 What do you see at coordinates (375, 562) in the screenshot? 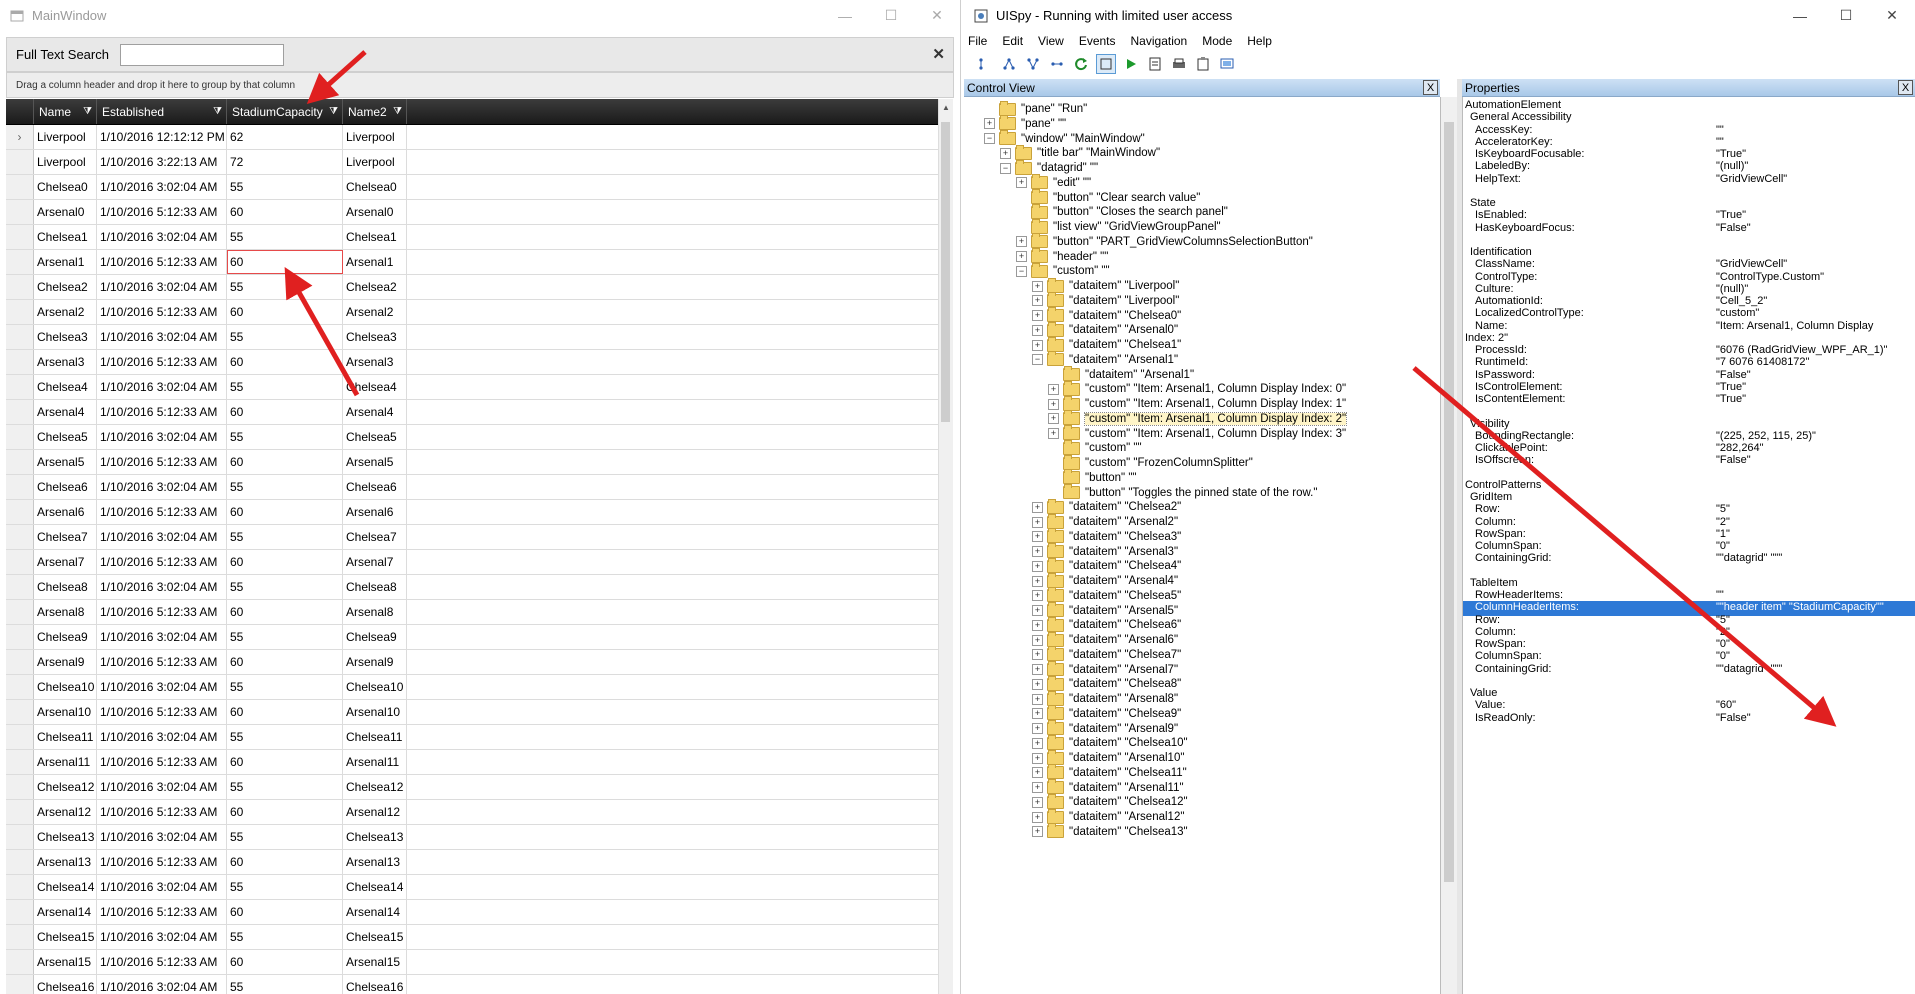
I see `cell-name2: Arsenal7` at bounding box center [375, 562].